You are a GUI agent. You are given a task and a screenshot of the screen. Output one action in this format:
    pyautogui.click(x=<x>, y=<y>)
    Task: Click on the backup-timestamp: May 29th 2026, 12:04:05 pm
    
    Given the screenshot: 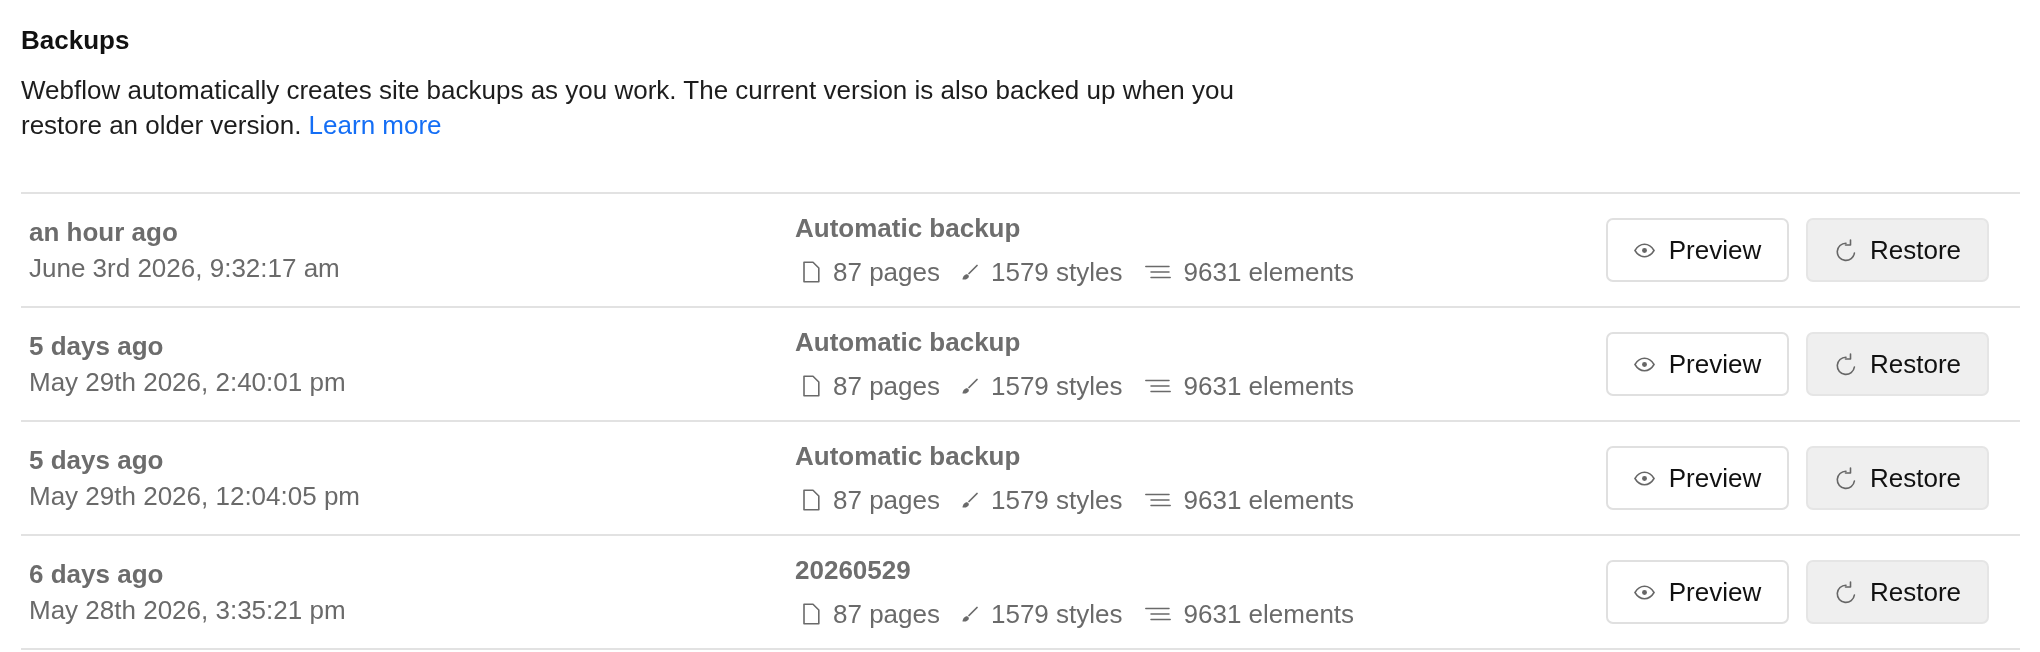 What is the action you would take?
    pyautogui.click(x=194, y=496)
    